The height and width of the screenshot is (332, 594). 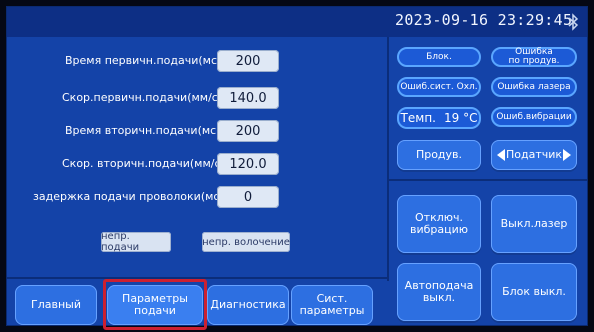 What do you see at coordinates (248, 197) in the screenshot?
I see `param-input-wire-delay: 0` at bounding box center [248, 197].